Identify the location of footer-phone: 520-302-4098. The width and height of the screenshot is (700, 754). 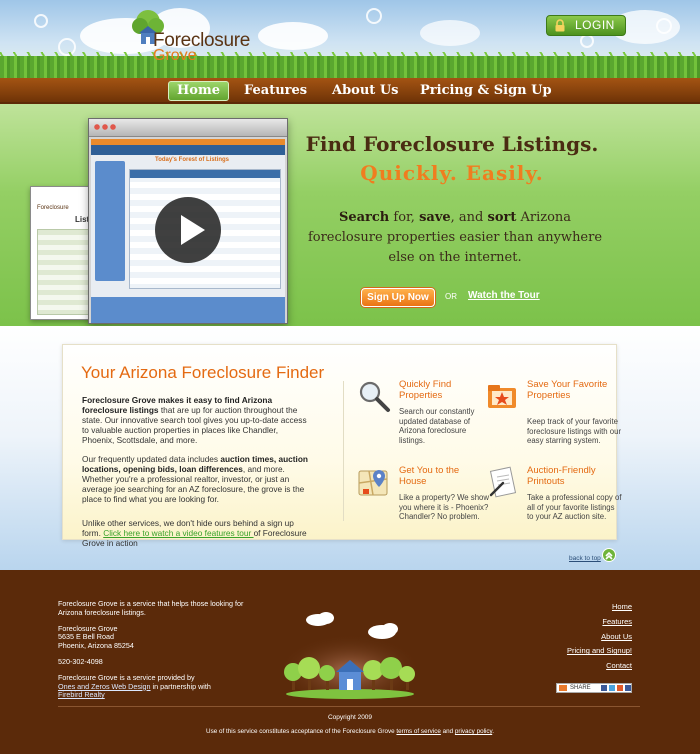
(80, 661).